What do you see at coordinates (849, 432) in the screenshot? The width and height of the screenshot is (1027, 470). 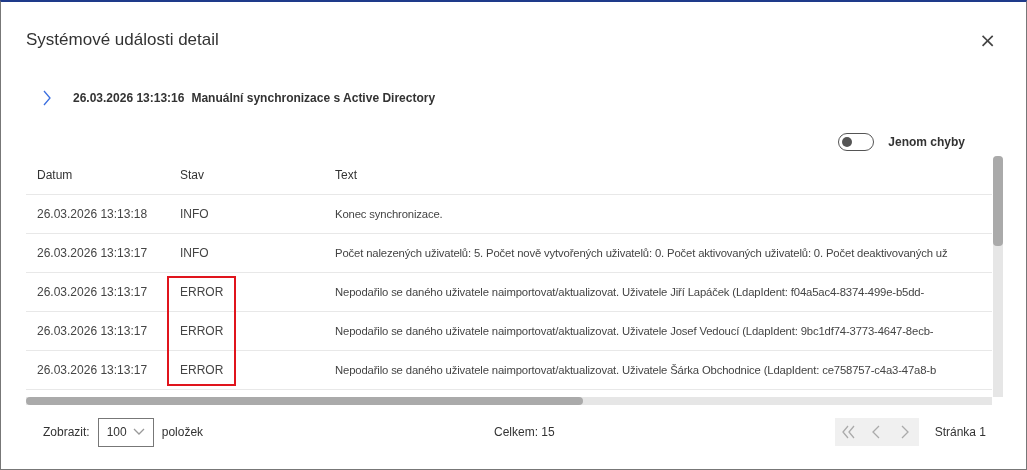 I see `double-chevron-icon` at bounding box center [849, 432].